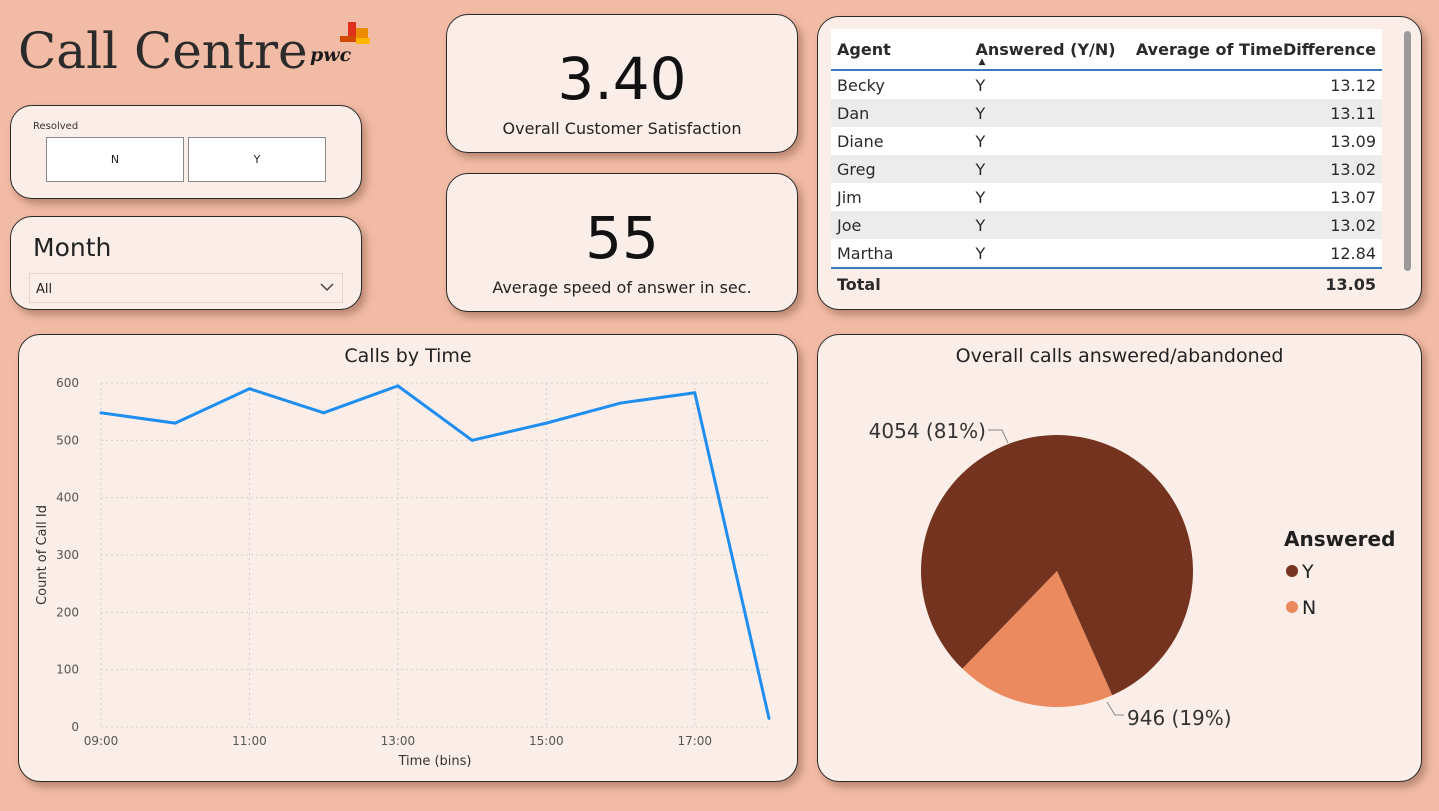 The height and width of the screenshot is (811, 1439). Describe the element at coordinates (1106, 253) in the screenshot. I see `table-row: Martha Y 12.84` at that location.